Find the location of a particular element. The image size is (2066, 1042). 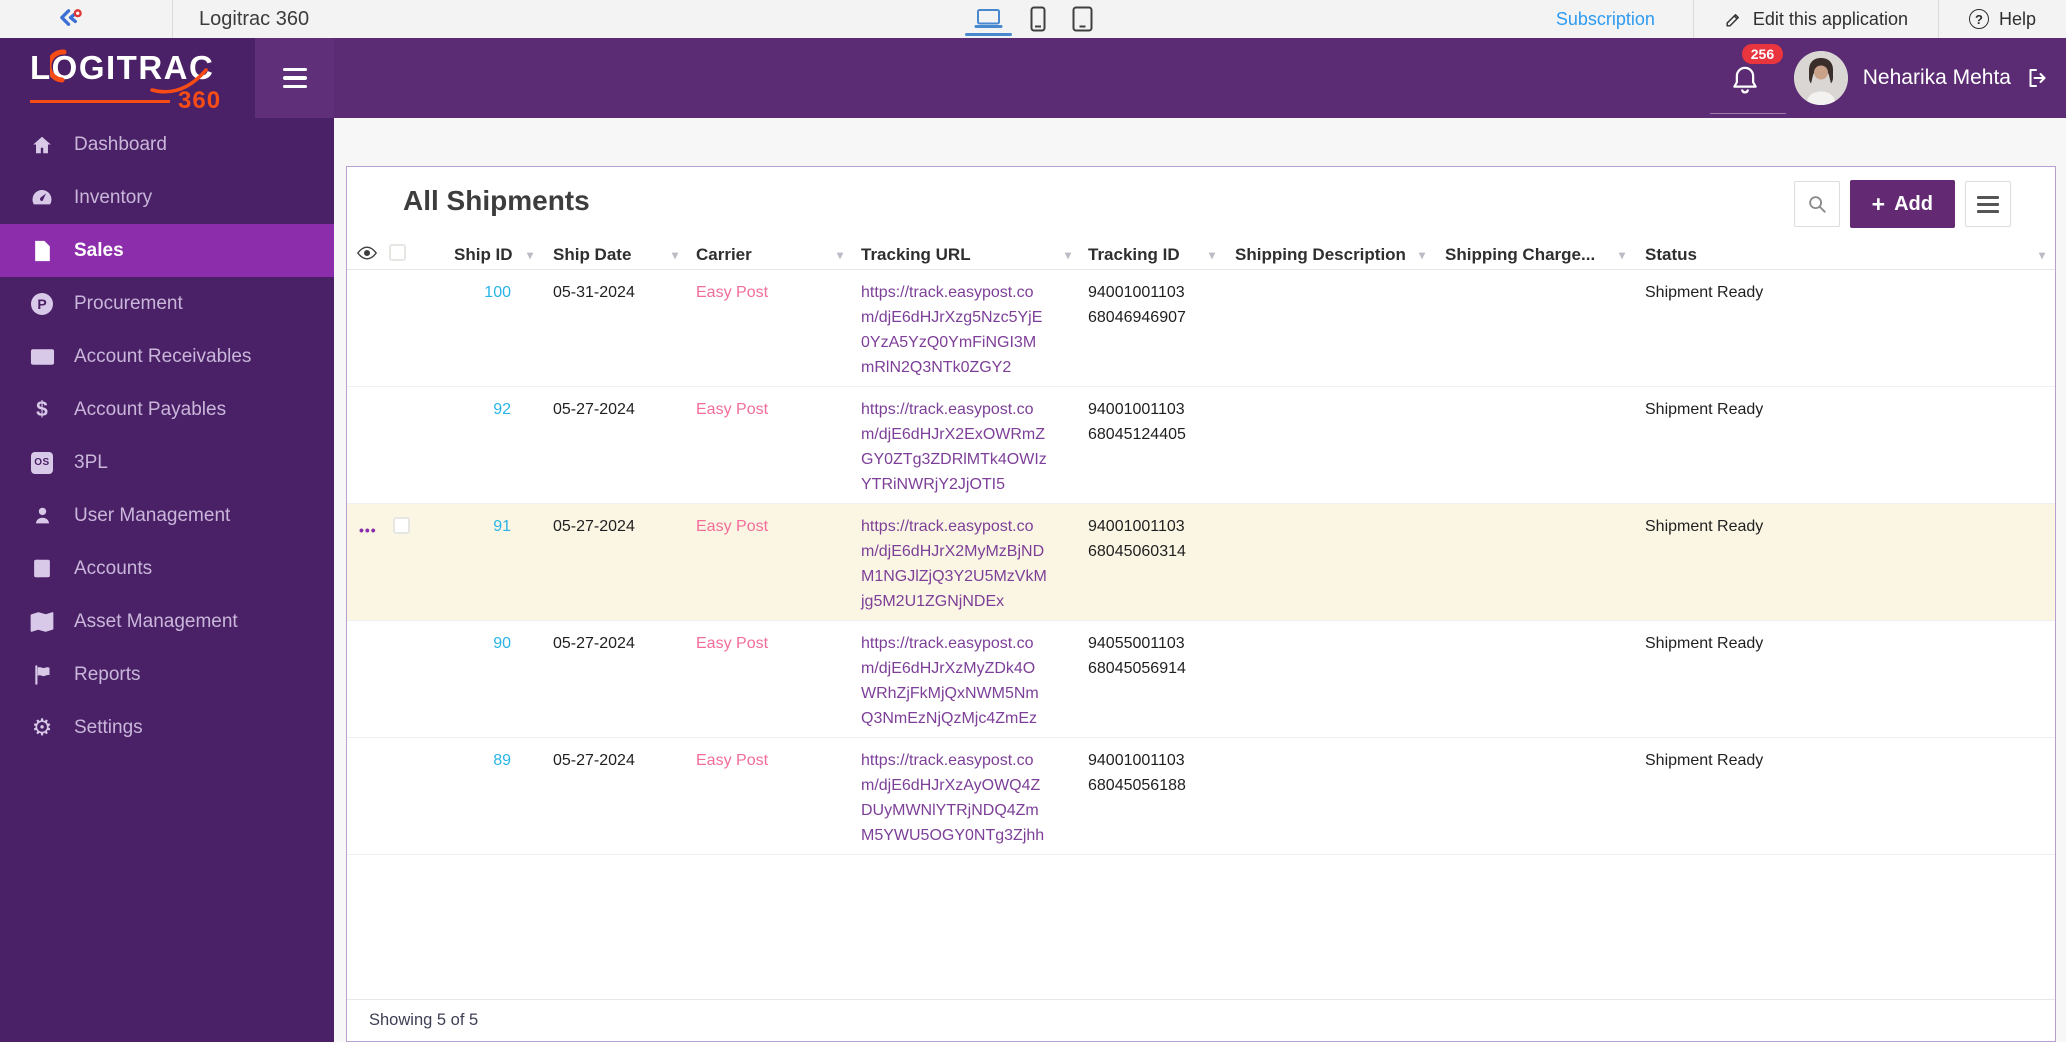

help-button: ? Help is located at coordinates (2002, 19).